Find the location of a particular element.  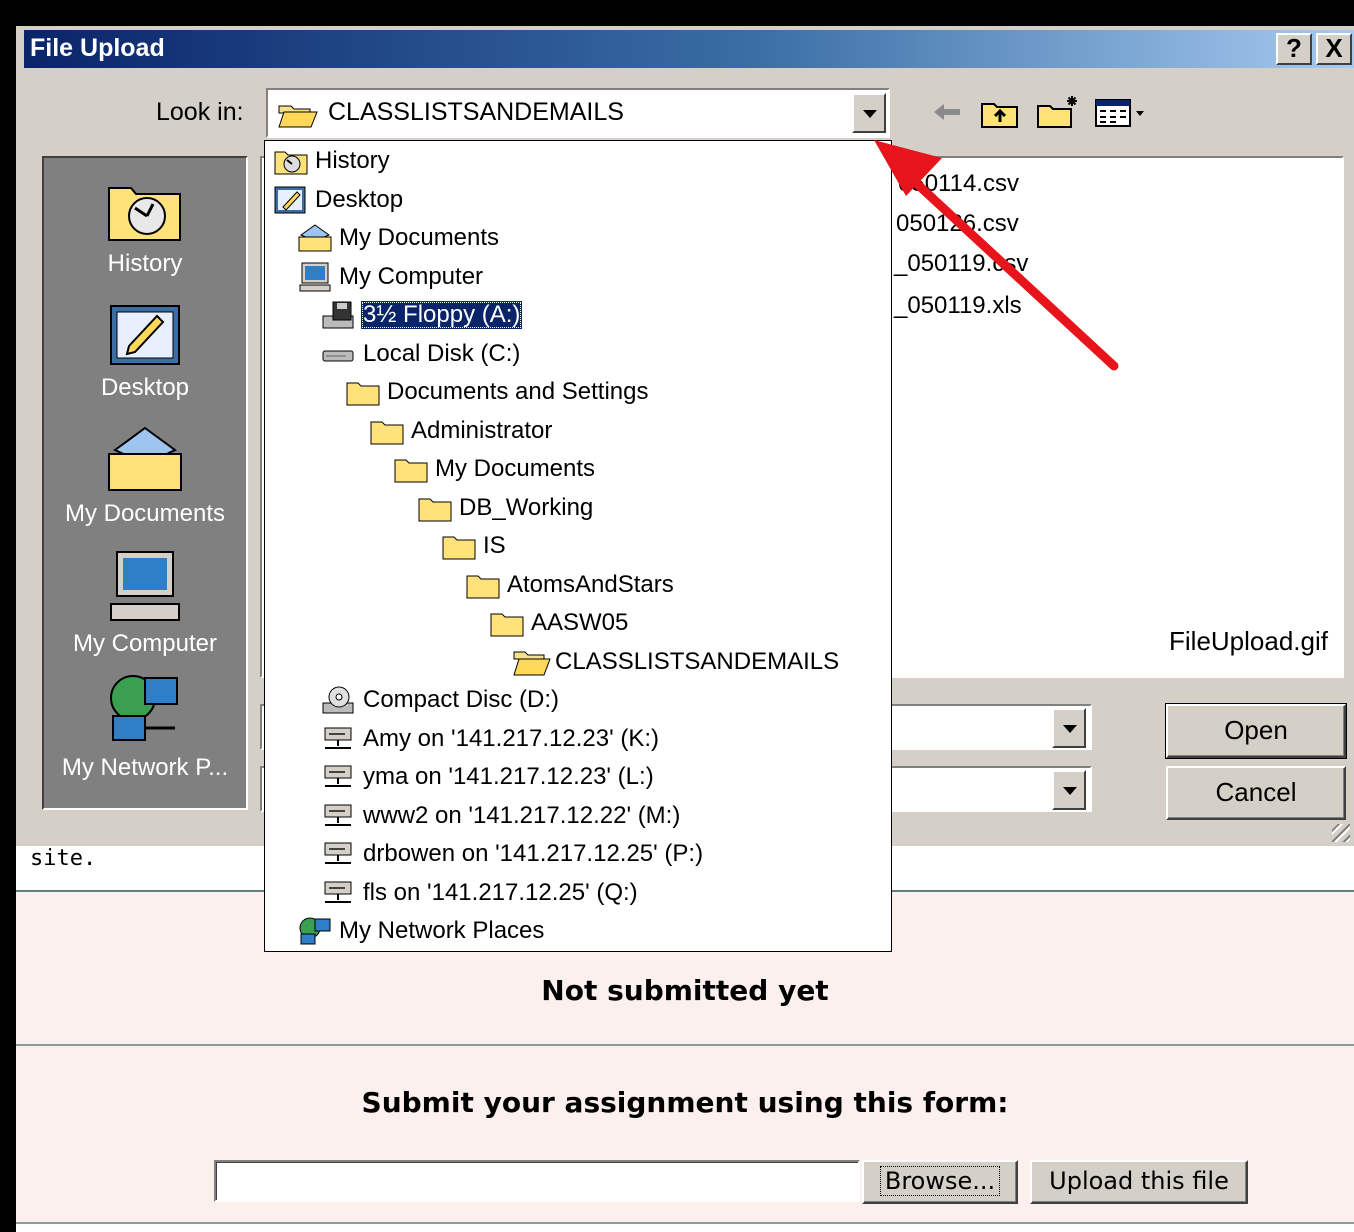

dropdown-item: Compact Disc (D:) is located at coordinates (441, 700).